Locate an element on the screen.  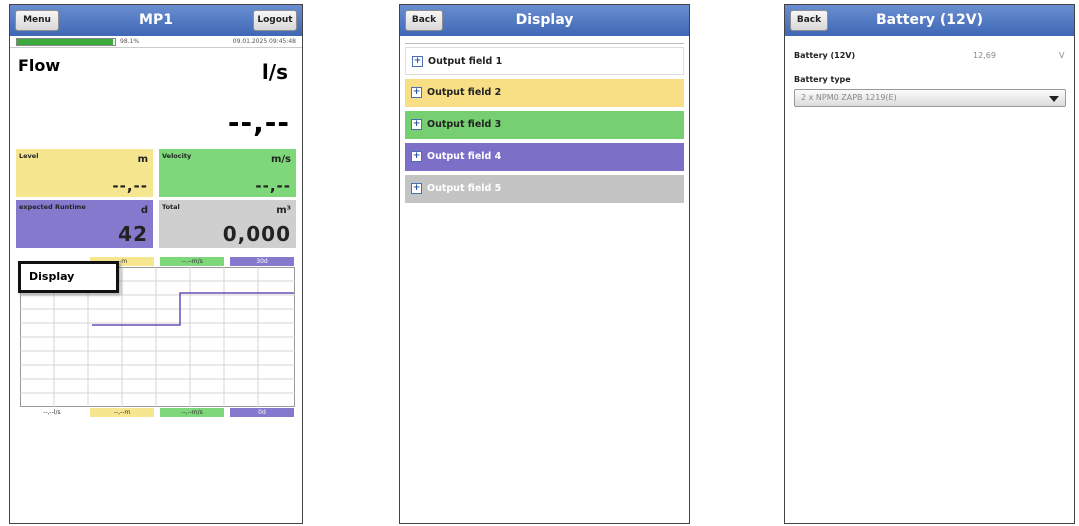
display-menu-item: Display is located at coordinates (51, 276).